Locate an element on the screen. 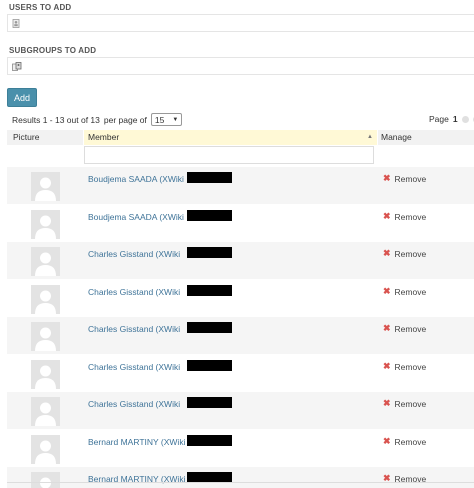 The width and height of the screenshot is (474, 488). column-header-member: Member ▲ is located at coordinates (231, 137).